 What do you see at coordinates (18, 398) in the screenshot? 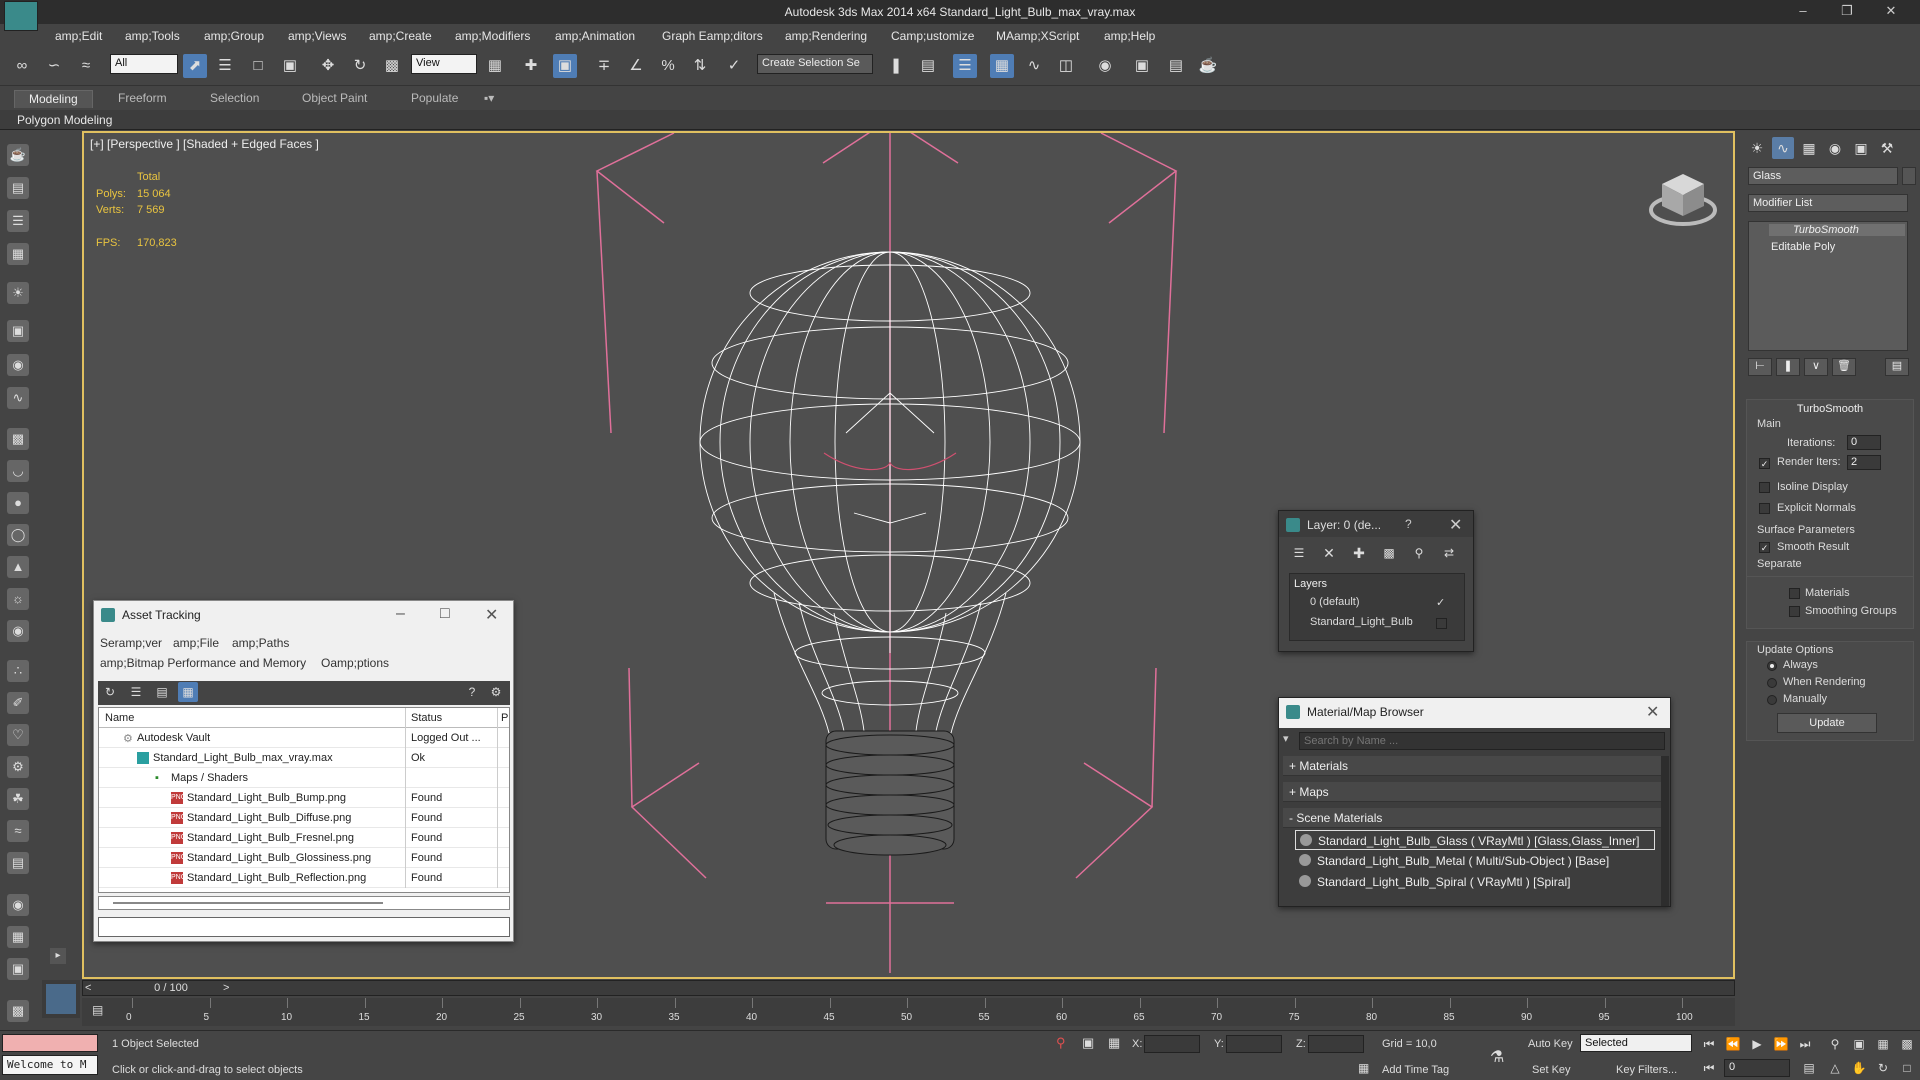
I see `spacewarp-icon: ∿` at bounding box center [18, 398].